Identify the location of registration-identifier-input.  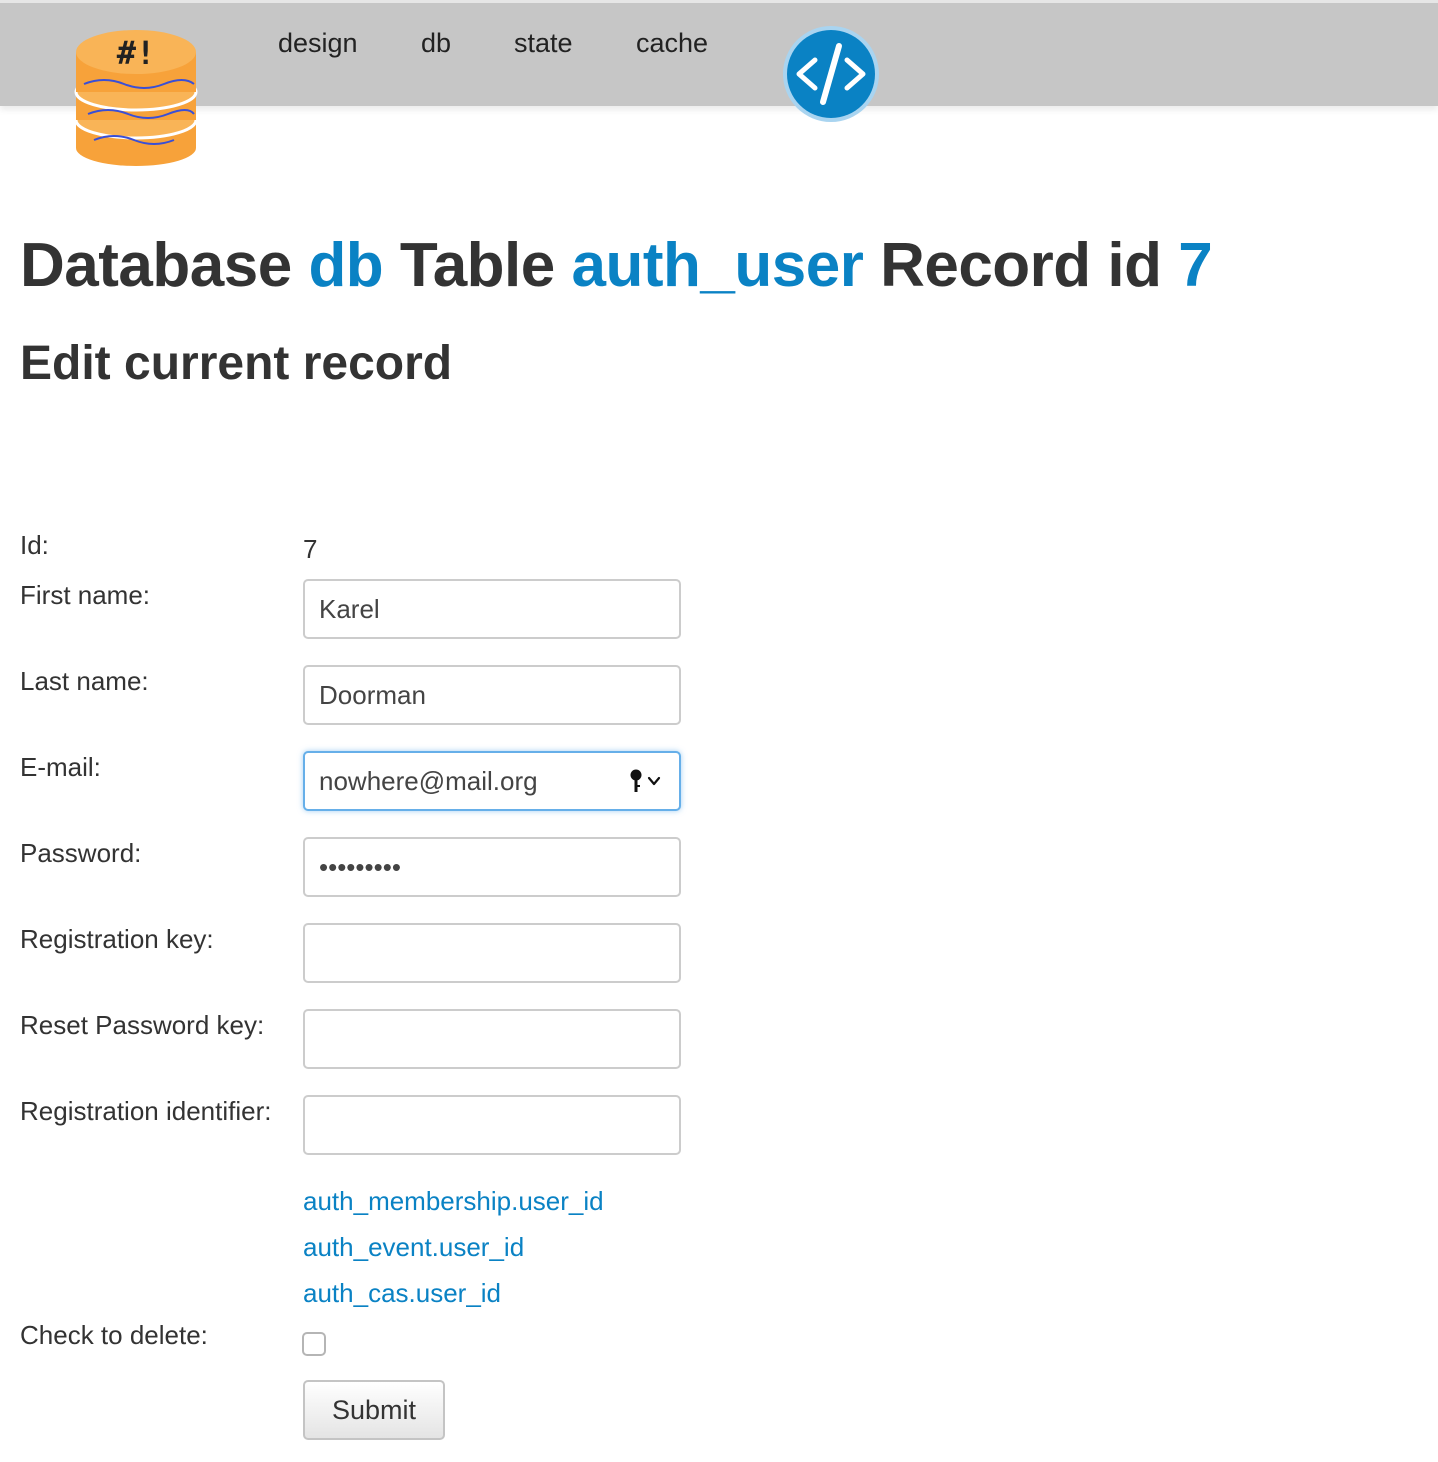
(492, 1125).